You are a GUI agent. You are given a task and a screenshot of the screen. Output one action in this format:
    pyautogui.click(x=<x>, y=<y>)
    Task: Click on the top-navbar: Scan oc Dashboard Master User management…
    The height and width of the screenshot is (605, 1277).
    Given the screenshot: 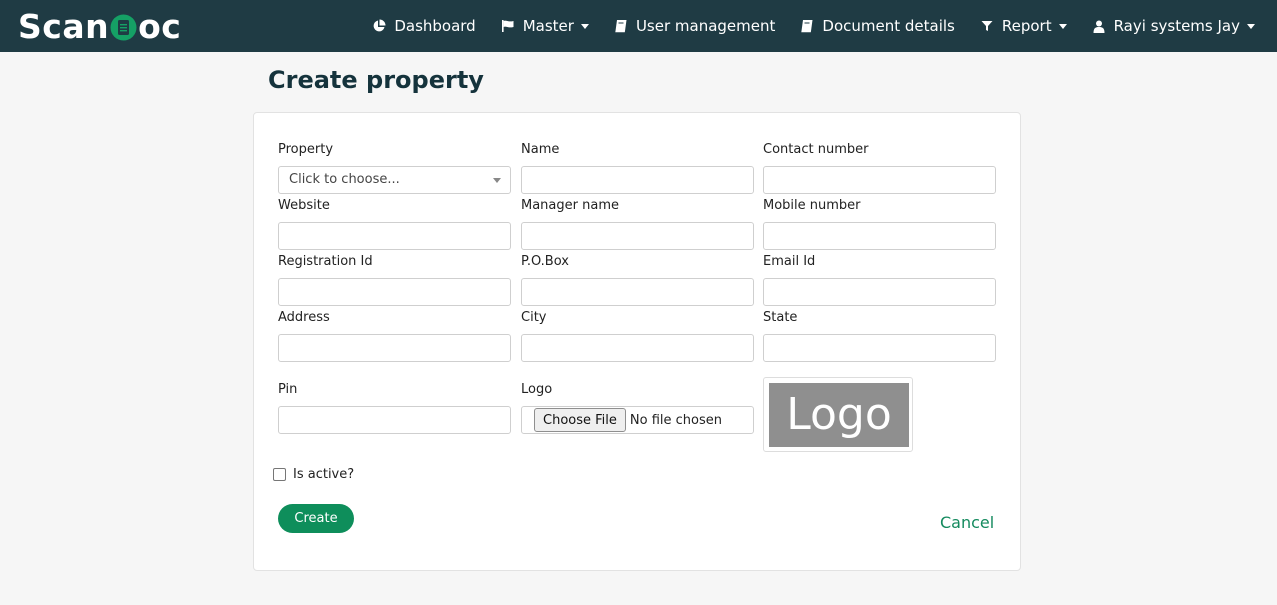 What is the action you would take?
    pyautogui.click(x=638, y=26)
    